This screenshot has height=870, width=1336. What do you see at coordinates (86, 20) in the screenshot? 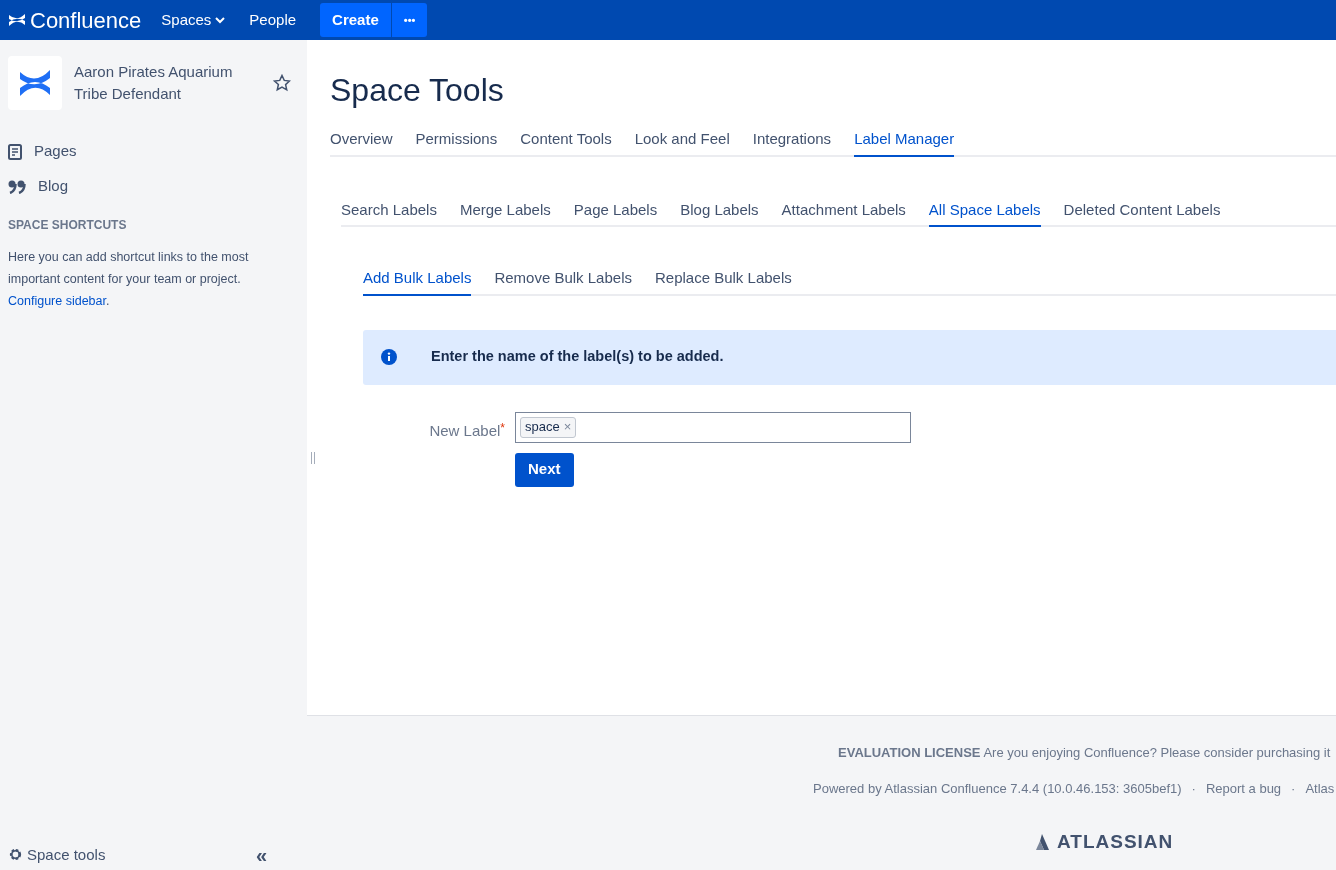
I see `app-logo: Confluence` at bounding box center [86, 20].